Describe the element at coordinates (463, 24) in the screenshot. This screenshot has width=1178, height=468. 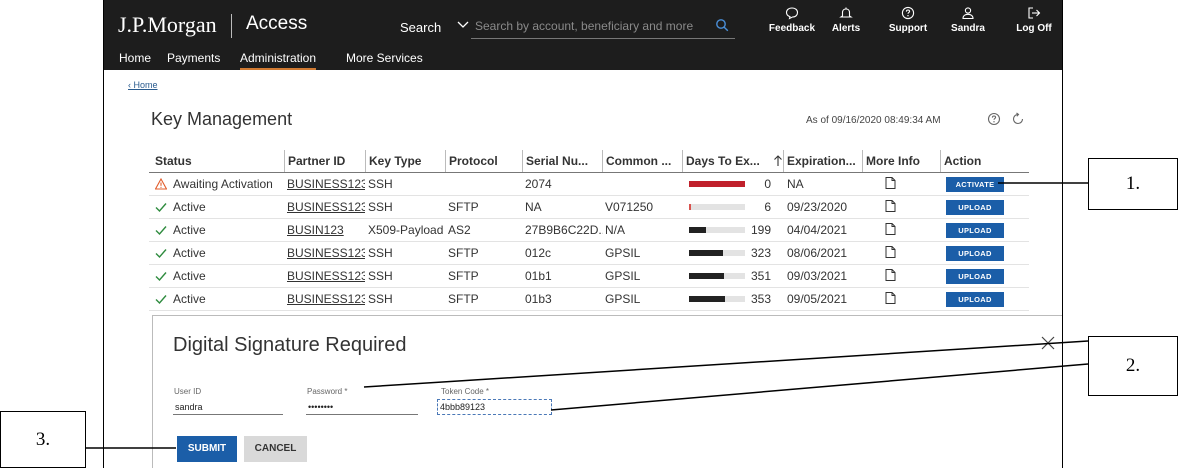
I see `chevron-down-icon` at that location.